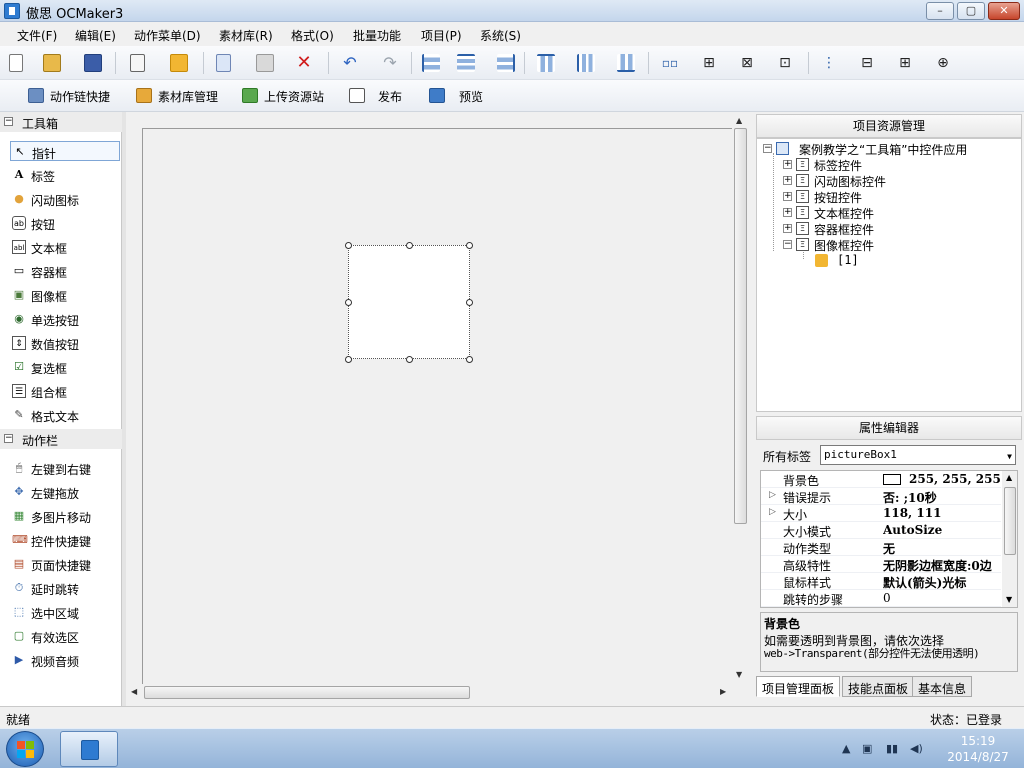 Image resolution: width=1024 pixels, height=768 pixels. What do you see at coordinates (65, 492) in the screenshot?
I see `action-drag-drop: ✥ 左键拖放` at bounding box center [65, 492].